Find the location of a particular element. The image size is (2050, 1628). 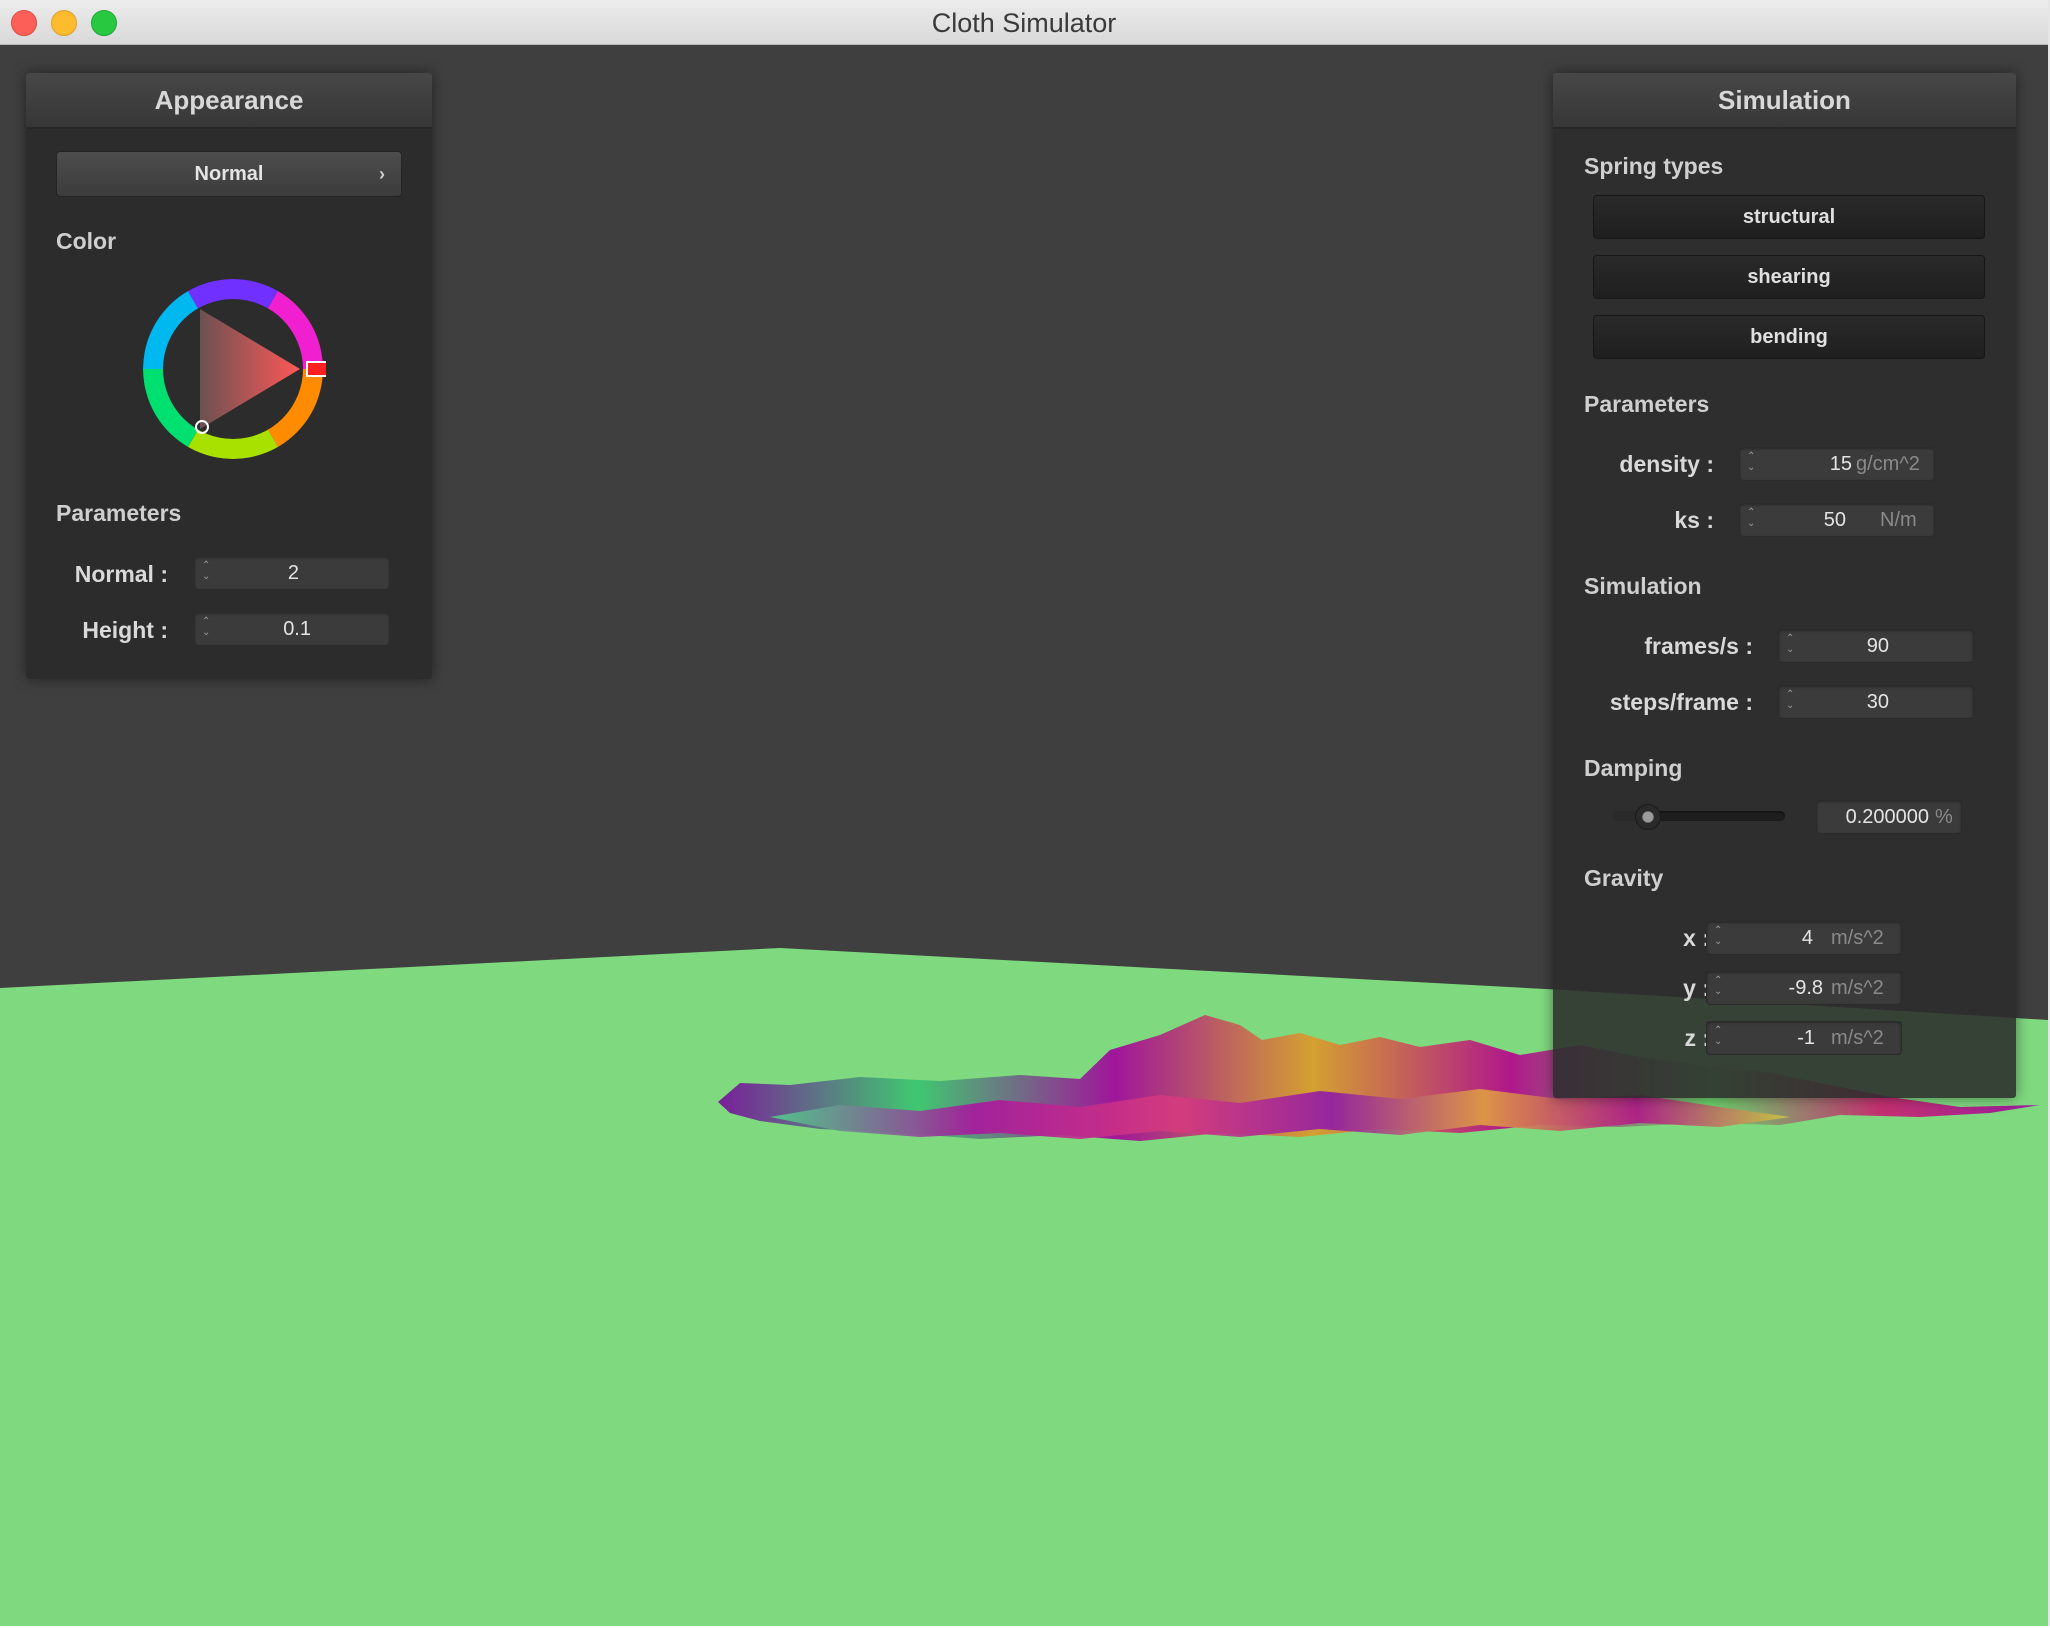

gravity-x-input: ⌃ ⌄ 4 m/s^2 is located at coordinates (1804, 938).